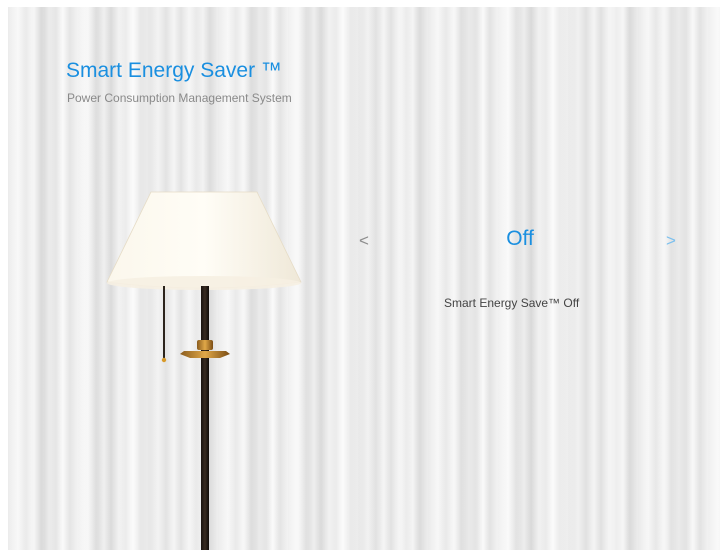 Image resolution: width=726 pixels, height=551 pixels. Describe the element at coordinates (364, 241) in the screenshot. I see `previous-mode-button: <` at that location.